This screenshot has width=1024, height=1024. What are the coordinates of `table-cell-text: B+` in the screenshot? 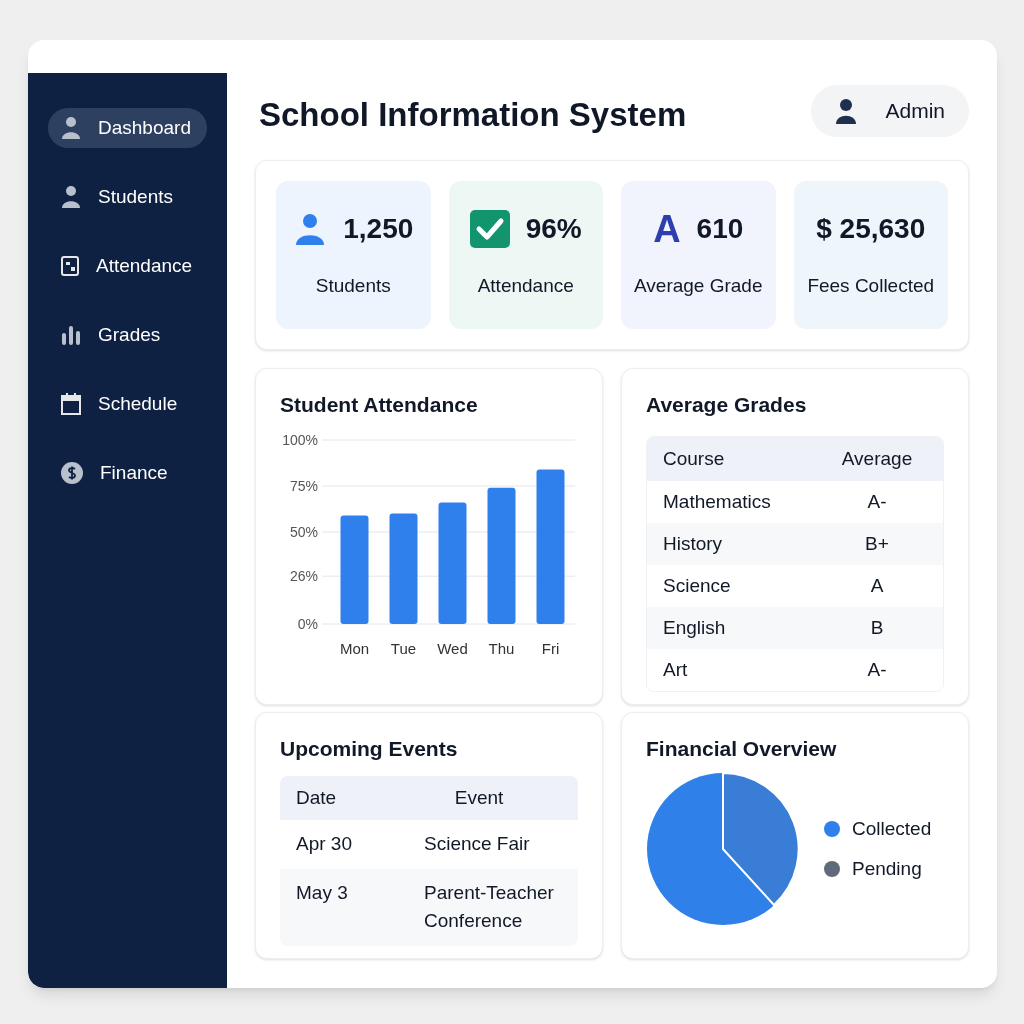 It's located at (877, 543).